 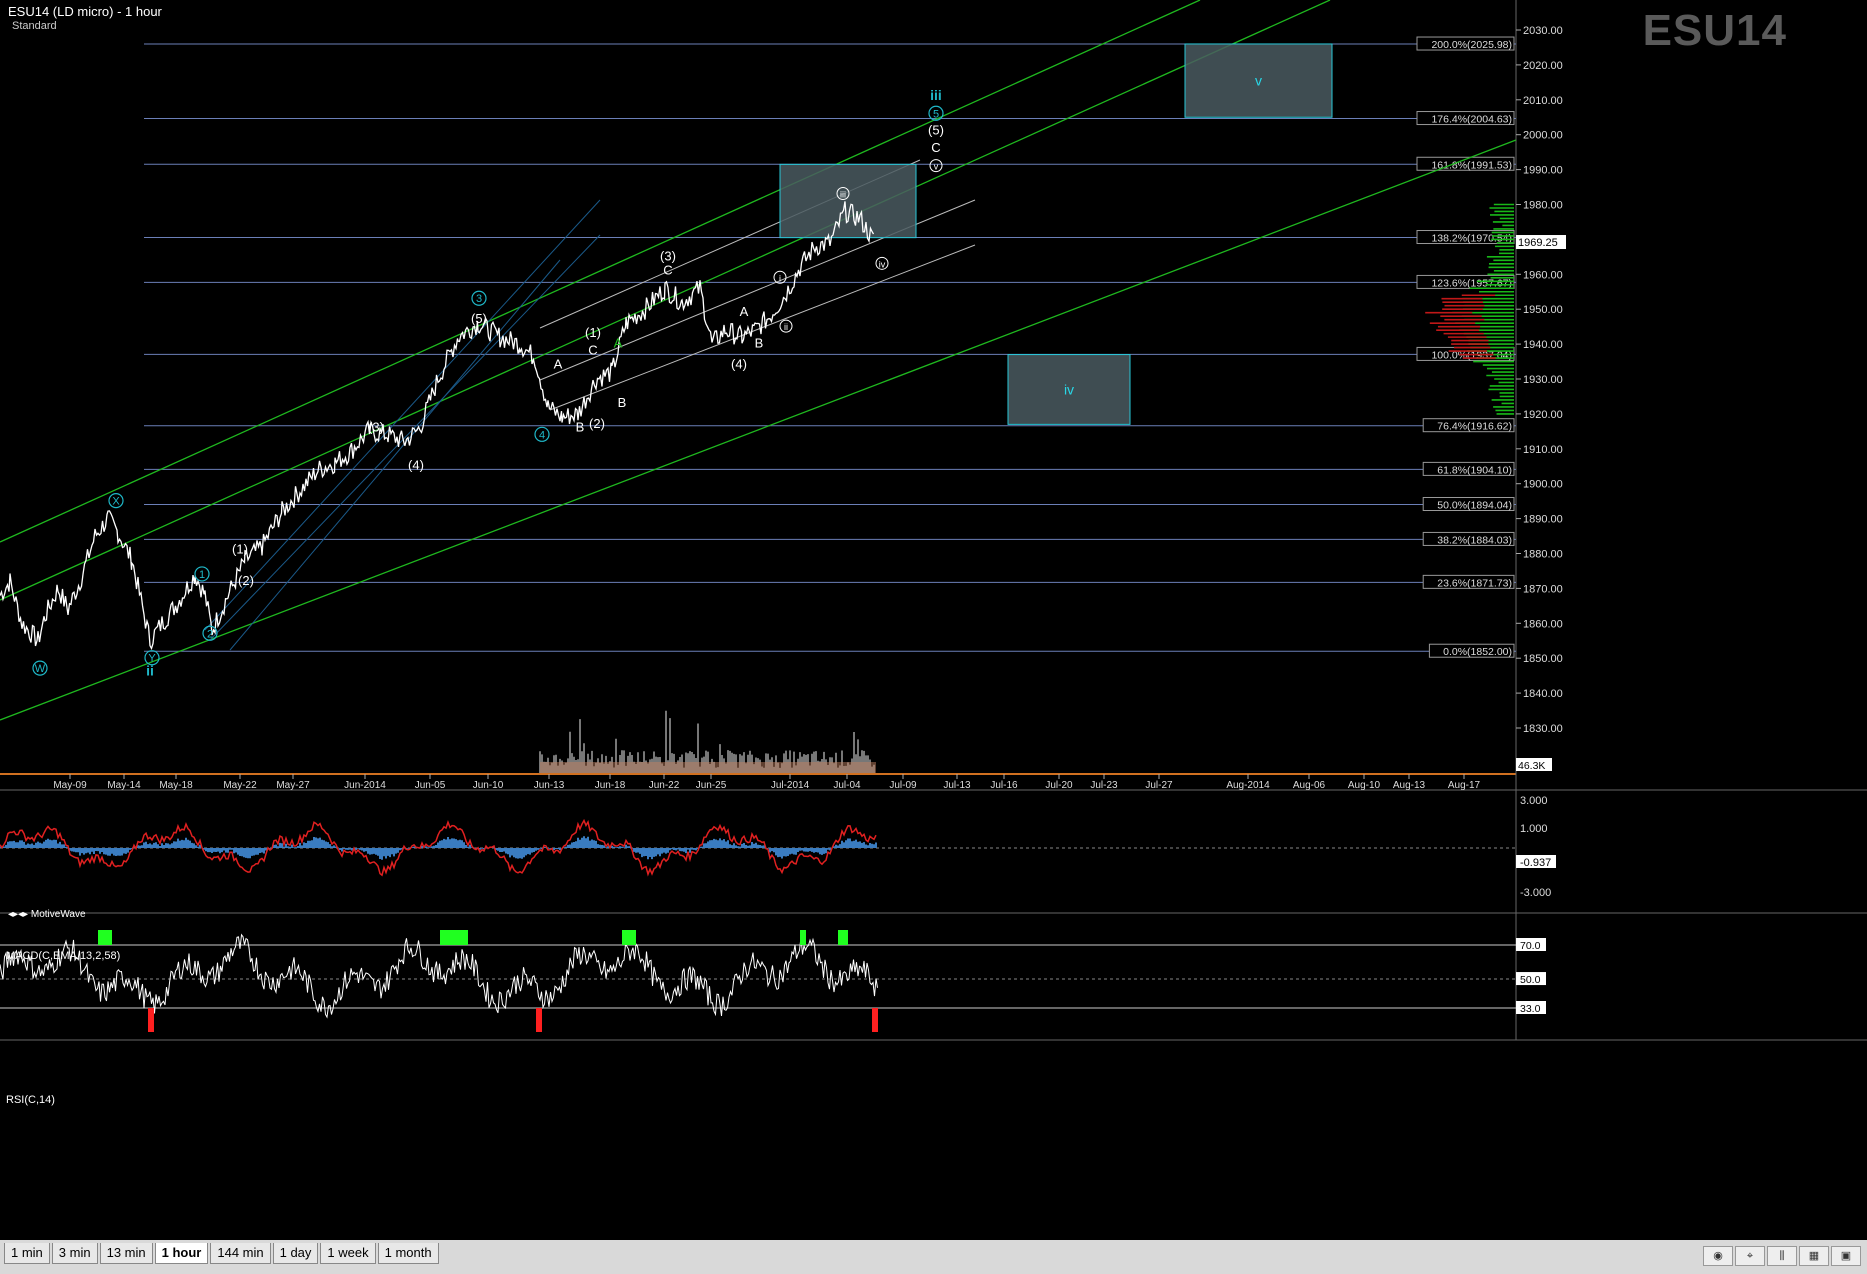 What do you see at coordinates (240, 1253) in the screenshot?
I see `tab-144-min: 144 min` at bounding box center [240, 1253].